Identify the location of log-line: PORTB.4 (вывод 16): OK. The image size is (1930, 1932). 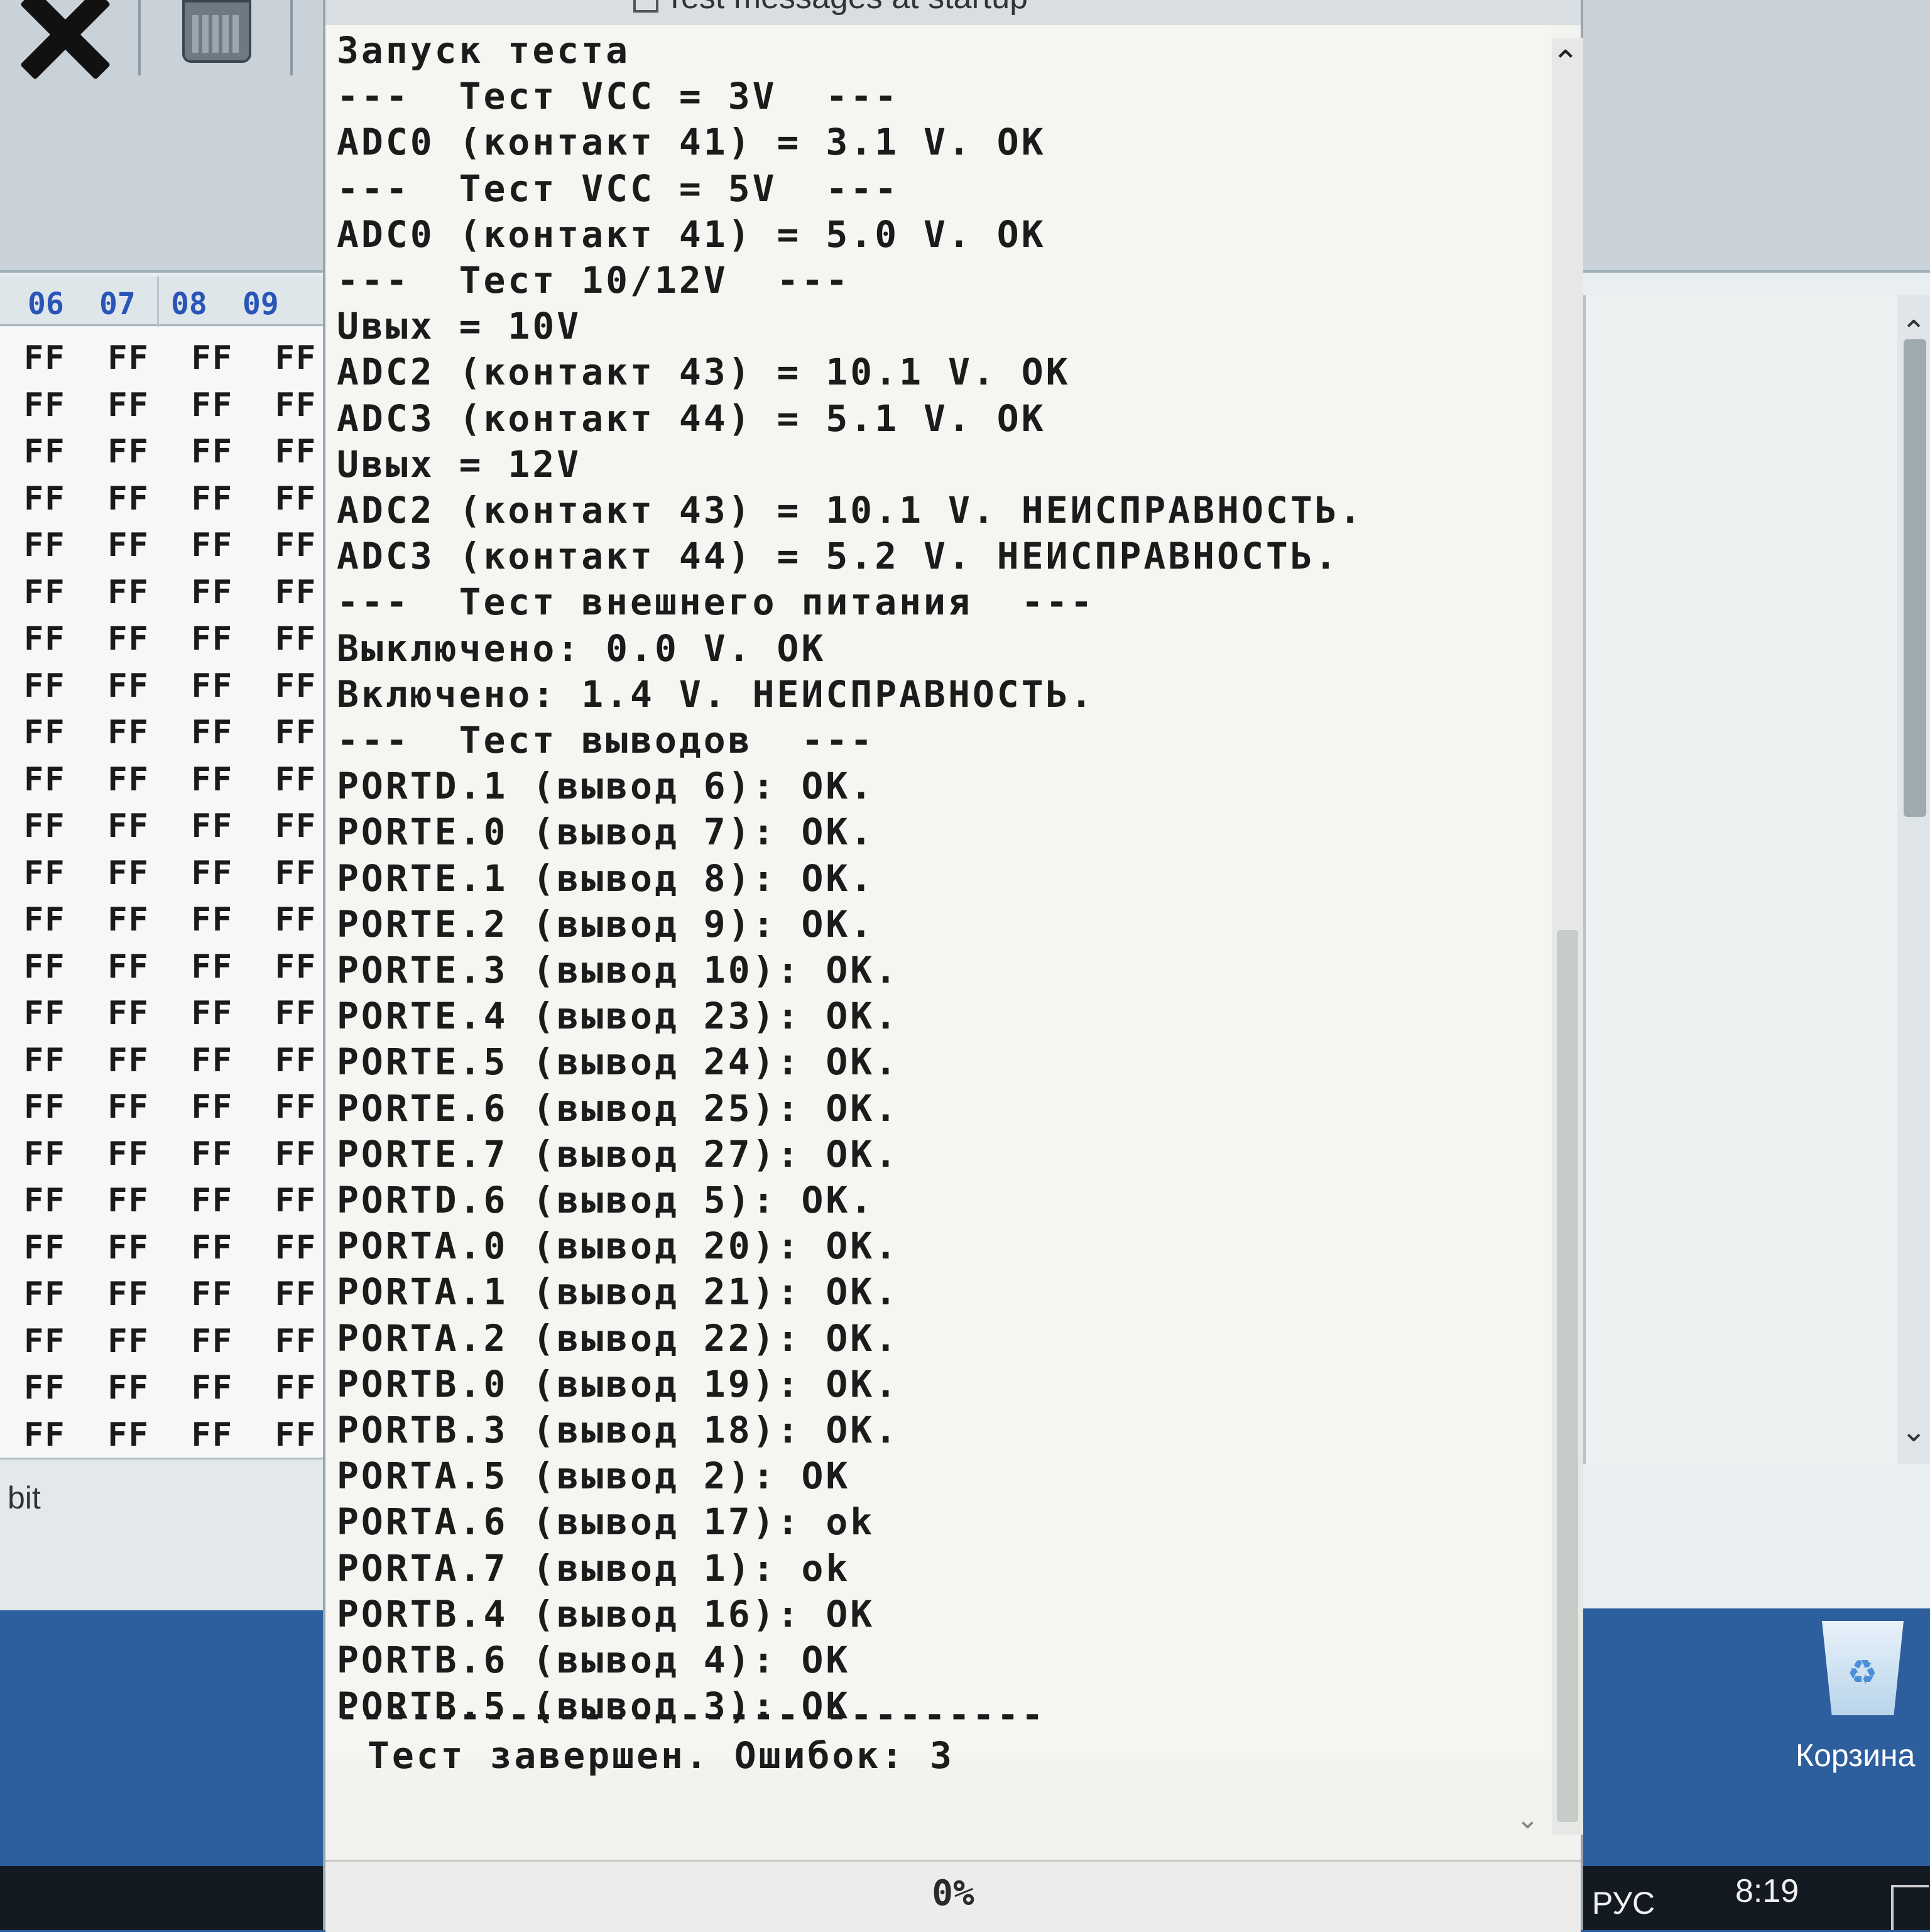
(606, 1613).